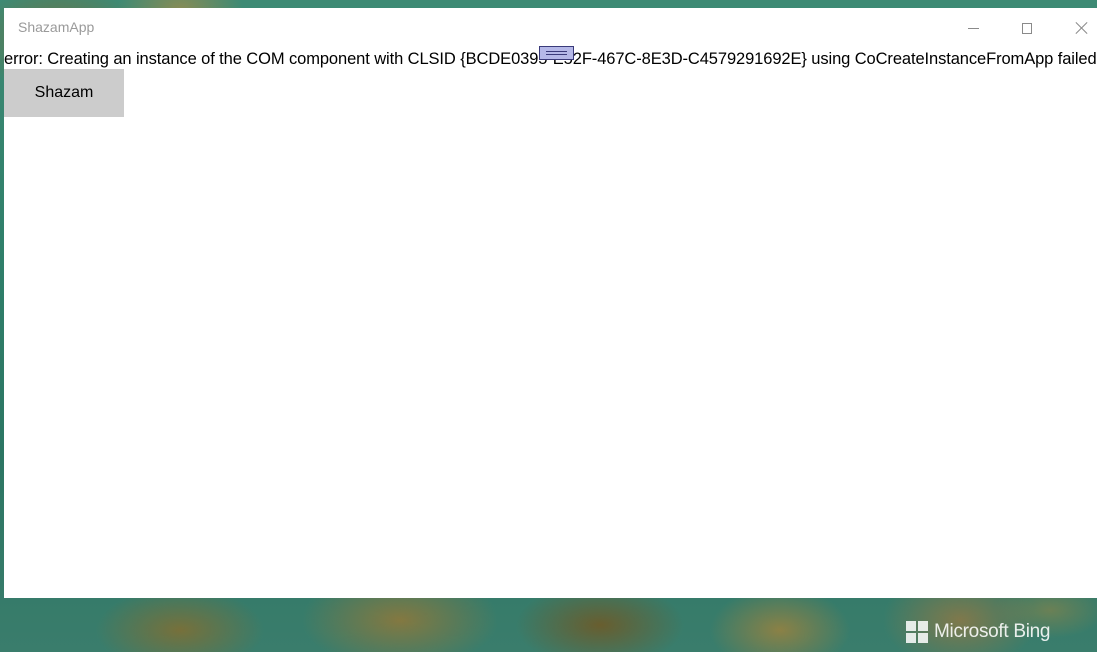 The width and height of the screenshot is (1097, 652). Describe the element at coordinates (917, 632) in the screenshot. I see `windows-logo-icon` at that location.